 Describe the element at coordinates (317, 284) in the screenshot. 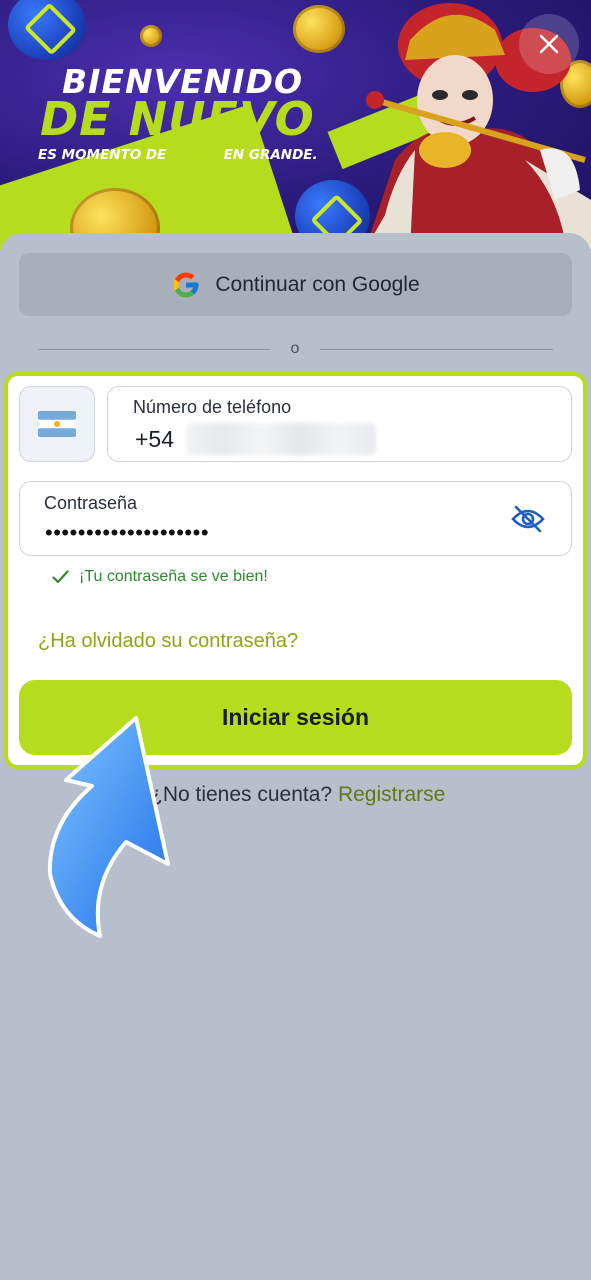

I see `google-signin-label: Continuar con Google` at that location.